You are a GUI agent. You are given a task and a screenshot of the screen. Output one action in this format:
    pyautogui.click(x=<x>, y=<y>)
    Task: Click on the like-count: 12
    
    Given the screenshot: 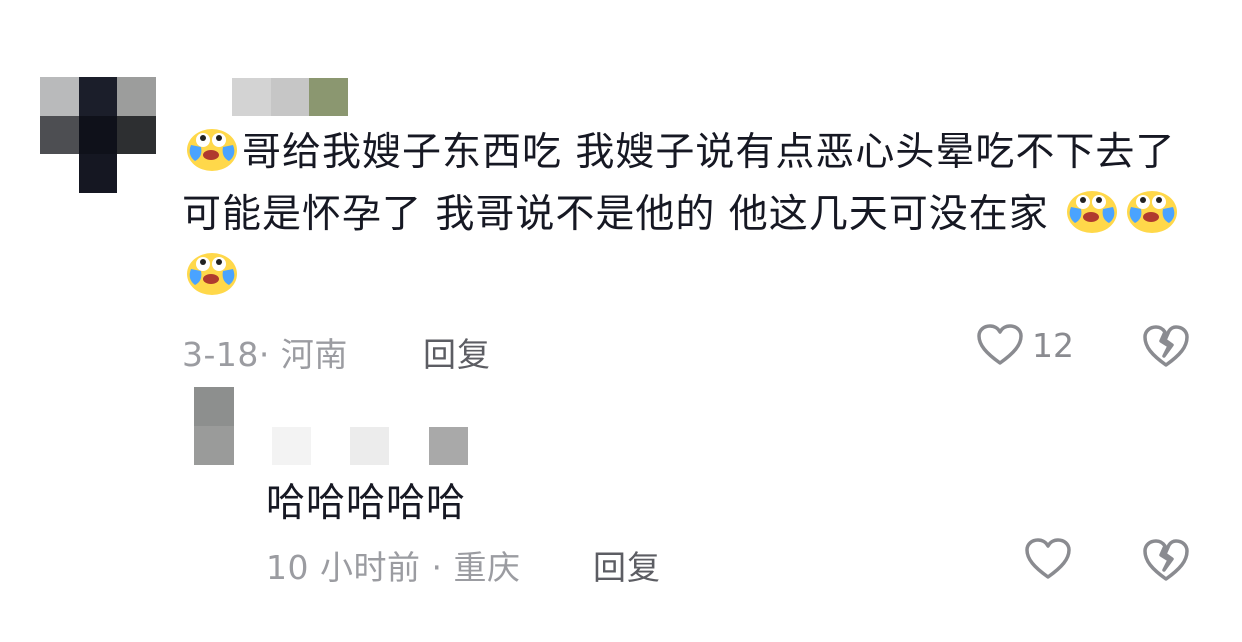 What is the action you would take?
    pyautogui.click(x=1053, y=345)
    